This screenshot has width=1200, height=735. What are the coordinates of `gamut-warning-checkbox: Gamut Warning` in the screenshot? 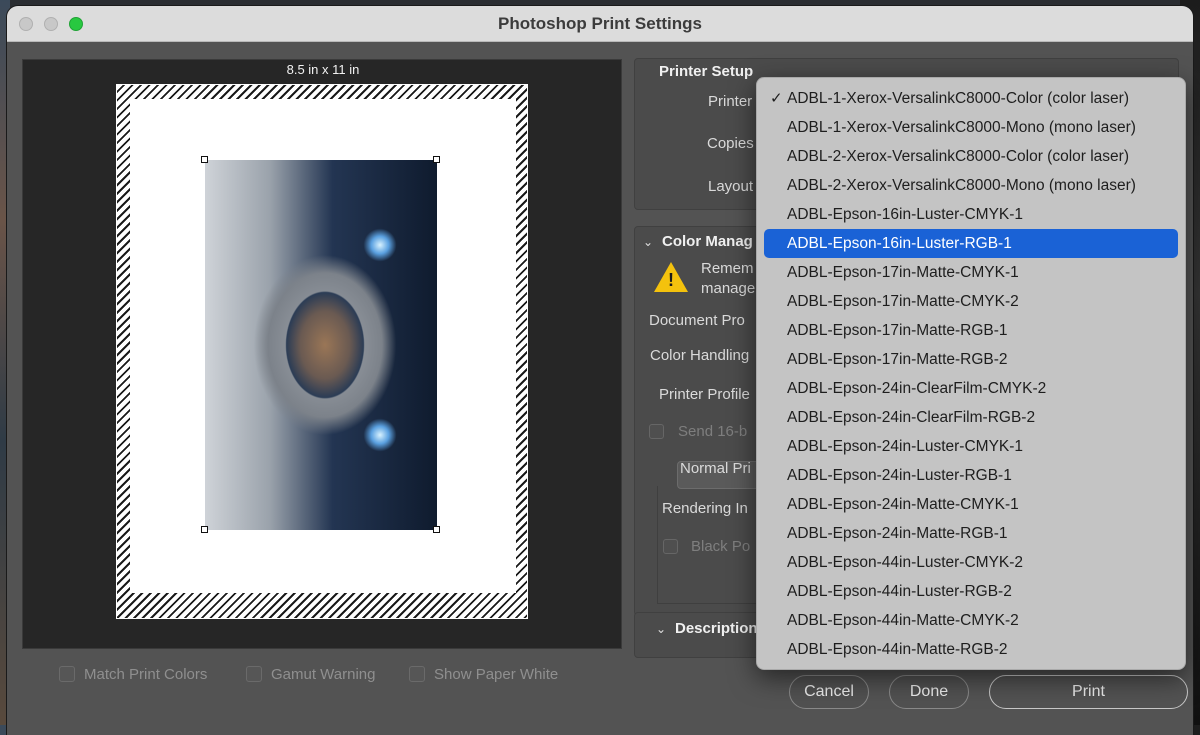 It's located at (310, 674).